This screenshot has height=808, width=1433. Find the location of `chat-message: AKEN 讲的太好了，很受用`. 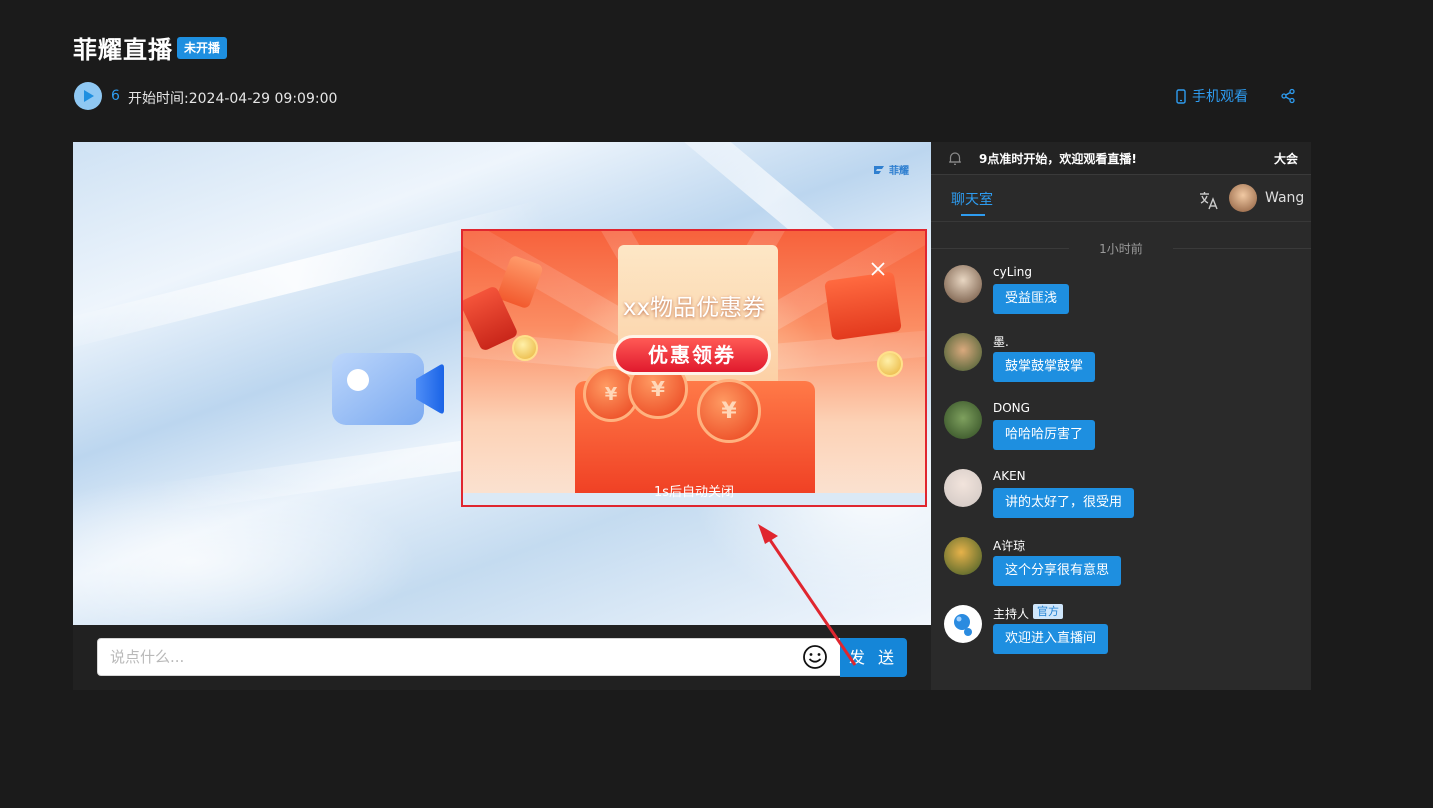

chat-message: AKEN 讲的太好了，很受用 is located at coordinates (1124, 499).